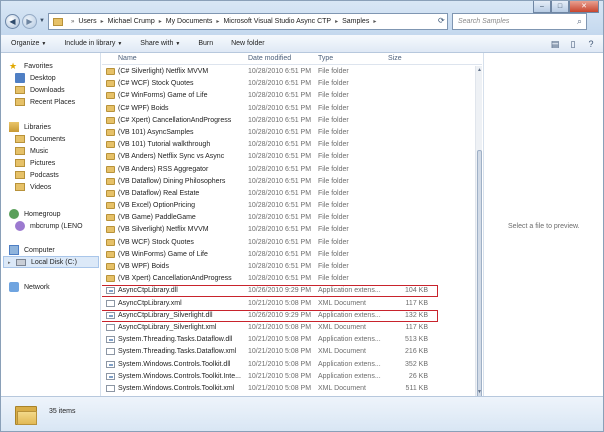 The image size is (604, 432). I want to click on preview-pane-icon: ▯, so click(573, 44).